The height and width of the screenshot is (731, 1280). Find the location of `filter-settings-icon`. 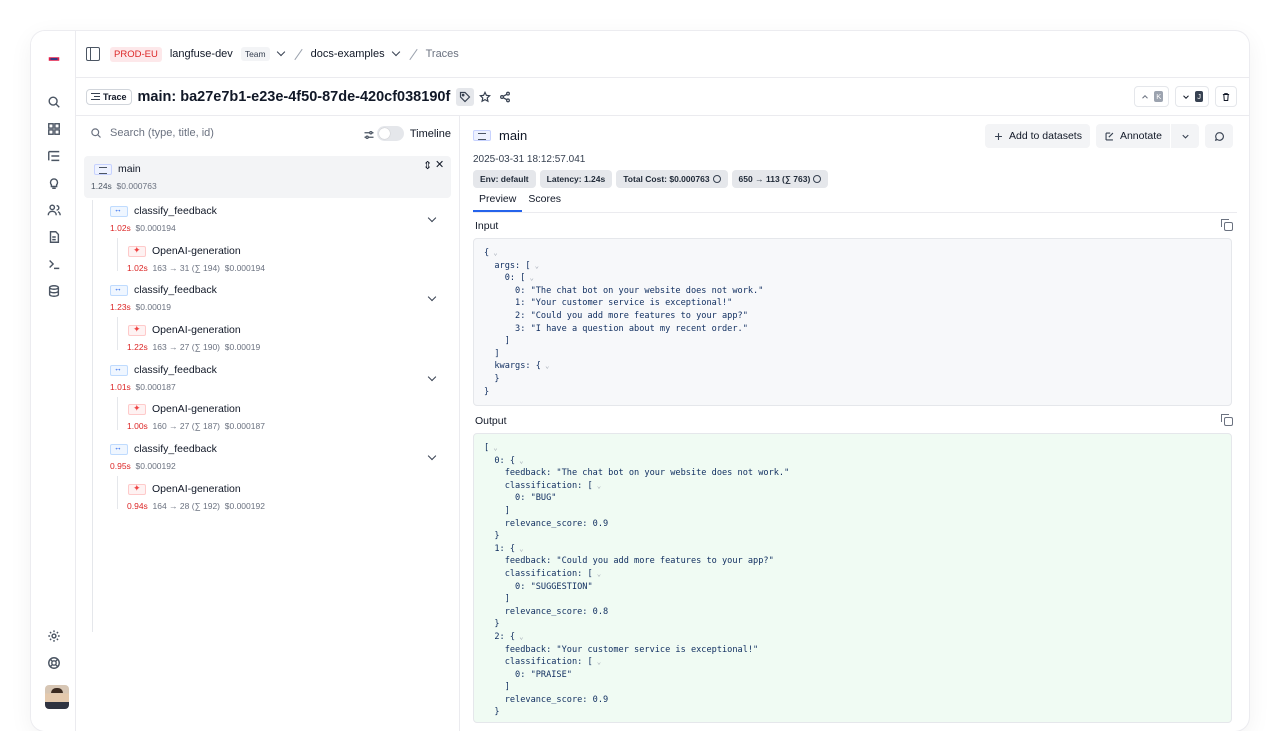

filter-settings-icon is located at coordinates (369, 137).